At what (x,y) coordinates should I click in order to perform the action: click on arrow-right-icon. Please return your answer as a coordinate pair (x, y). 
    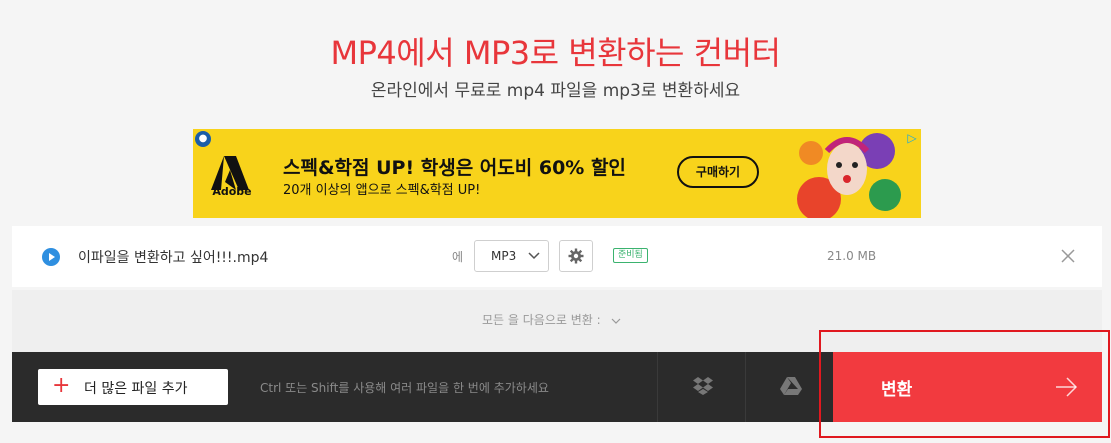
    Looking at the image, I should click on (1067, 387).